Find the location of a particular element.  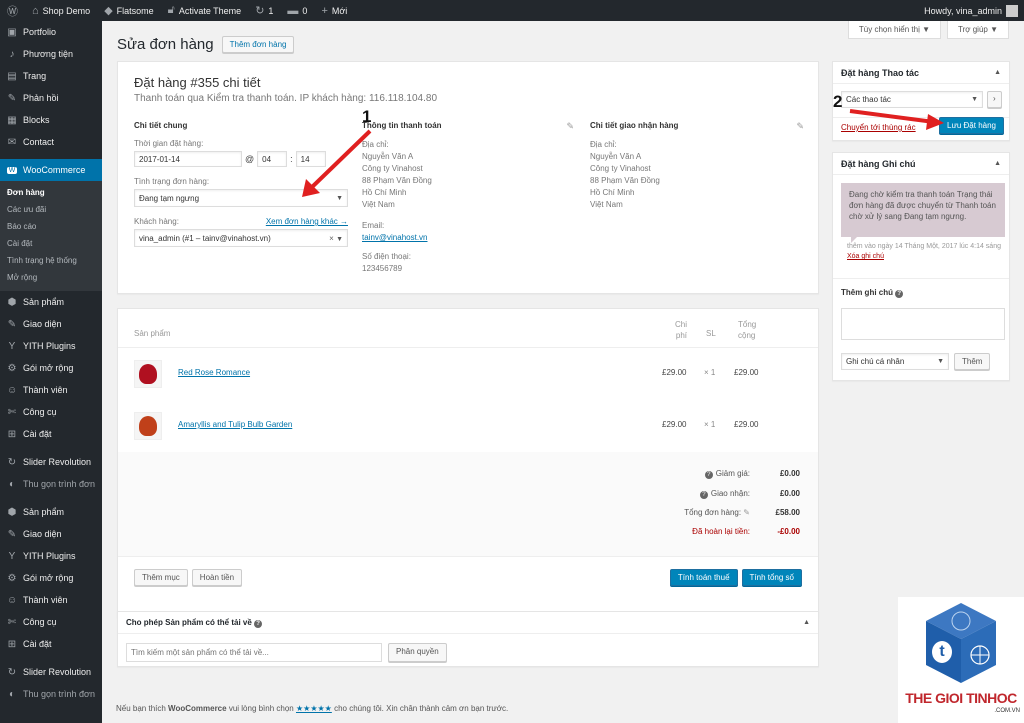

status-value: Đang tạm ngưng is located at coordinates (169, 198).